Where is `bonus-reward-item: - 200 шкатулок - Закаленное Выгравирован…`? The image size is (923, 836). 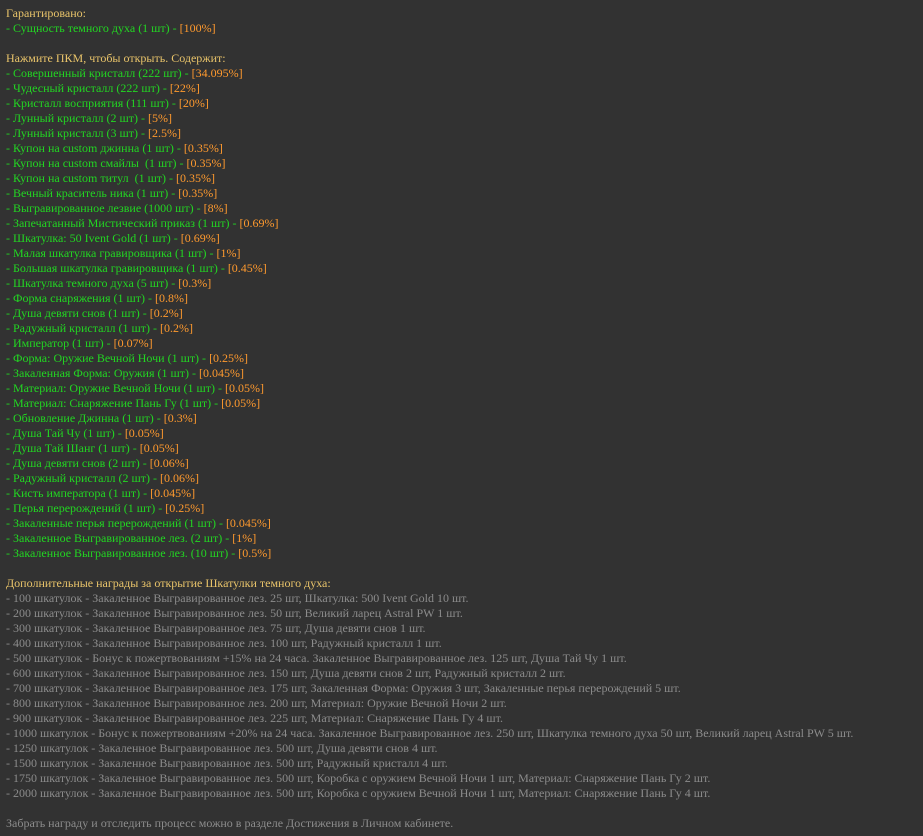 bonus-reward-item: - 200 шкатулок - Закаленное Выгравирован… is located at coordinates (234, 613).